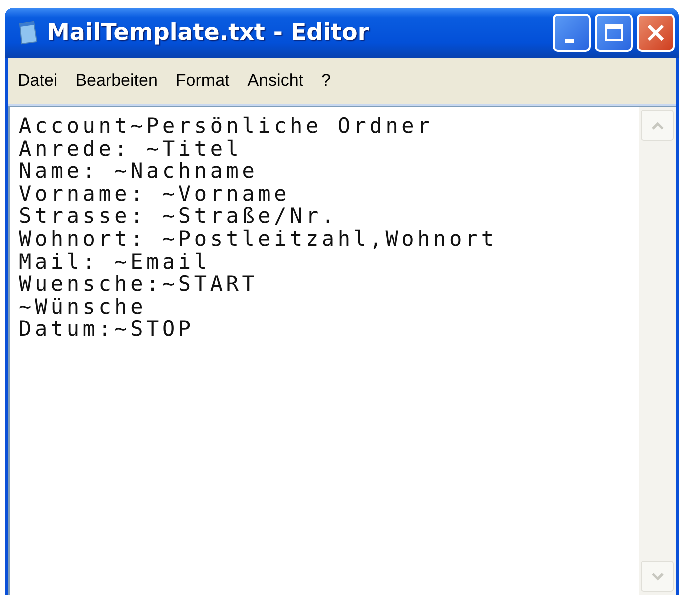 The width and height of the screenshot is (679, 595). Describe the element at coordinates (657, 577) in the screenshot. I see `chevron-down-icon` at that location.